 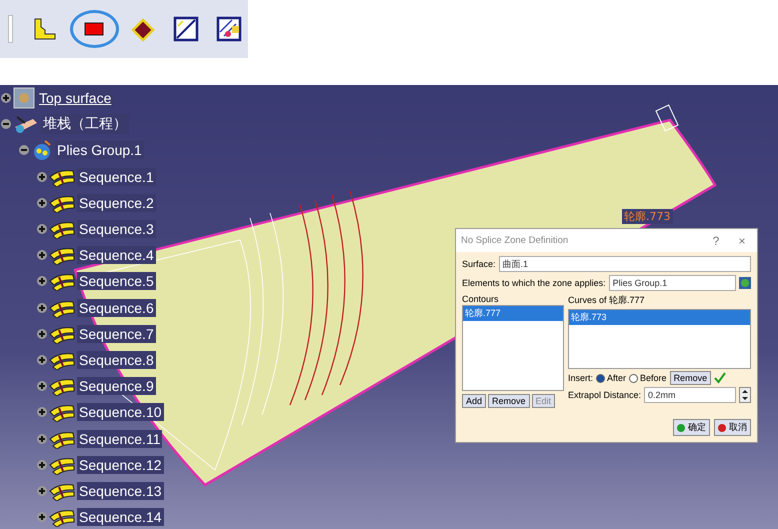 I want to click on close-button: ×, so click(x=742, y=241).